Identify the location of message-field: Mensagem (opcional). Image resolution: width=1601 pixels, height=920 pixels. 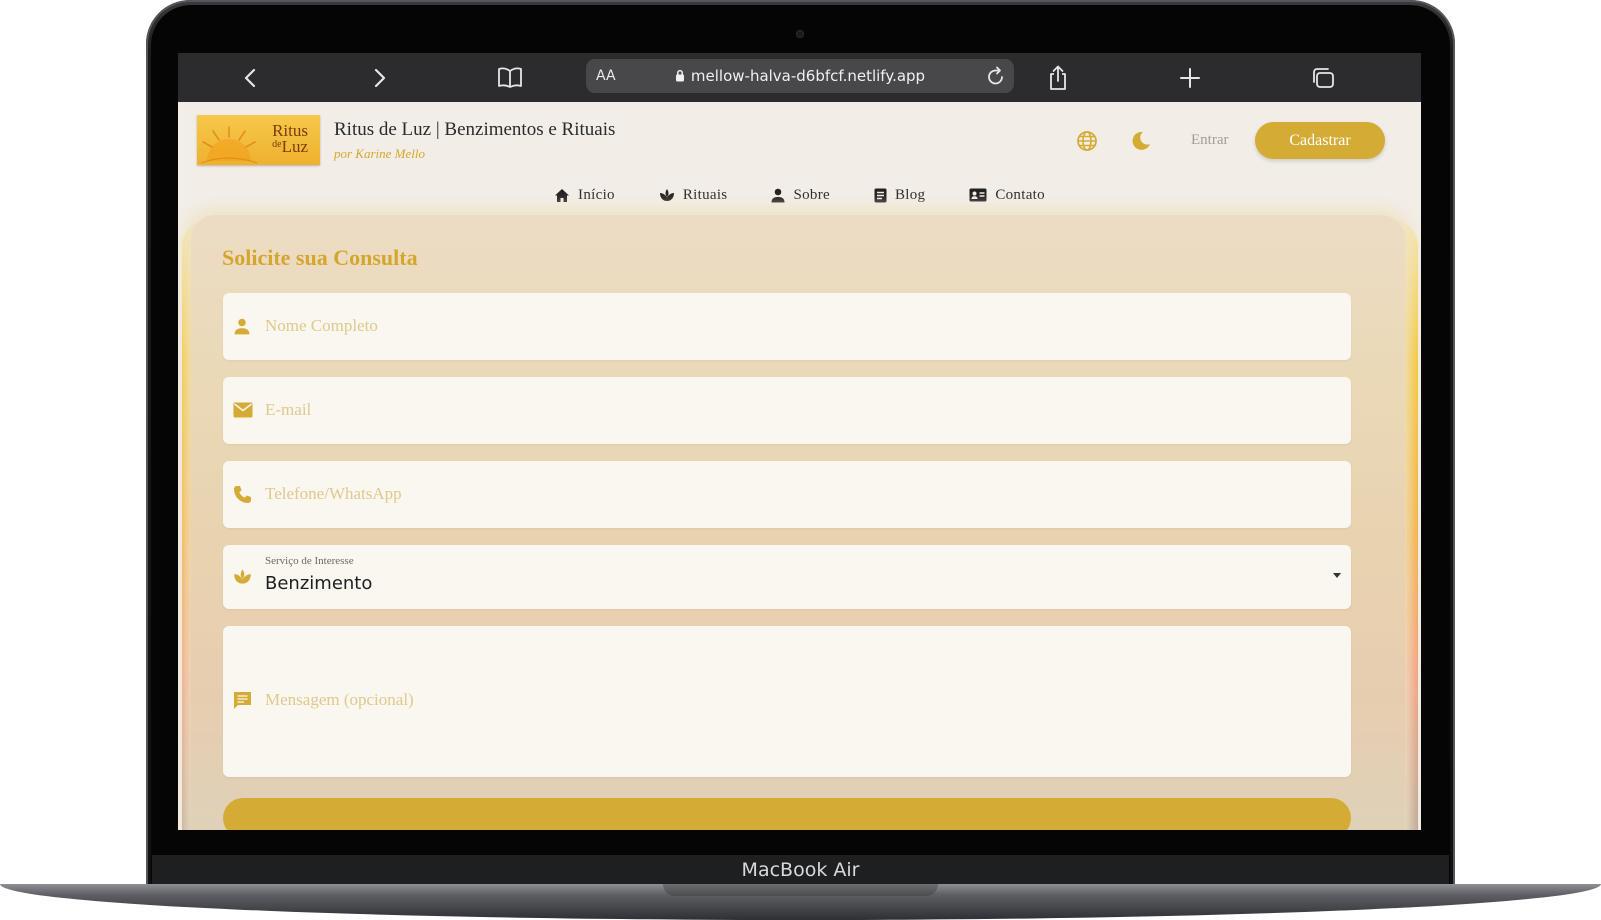
(787, 701).